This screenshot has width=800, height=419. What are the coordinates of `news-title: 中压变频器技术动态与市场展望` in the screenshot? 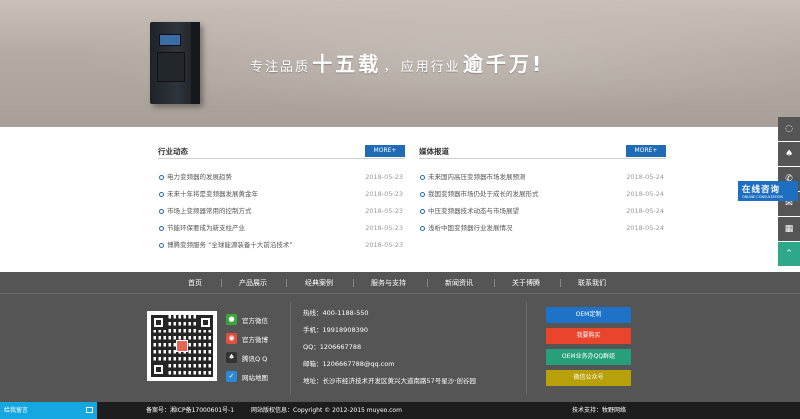 It's located at (473, 211).